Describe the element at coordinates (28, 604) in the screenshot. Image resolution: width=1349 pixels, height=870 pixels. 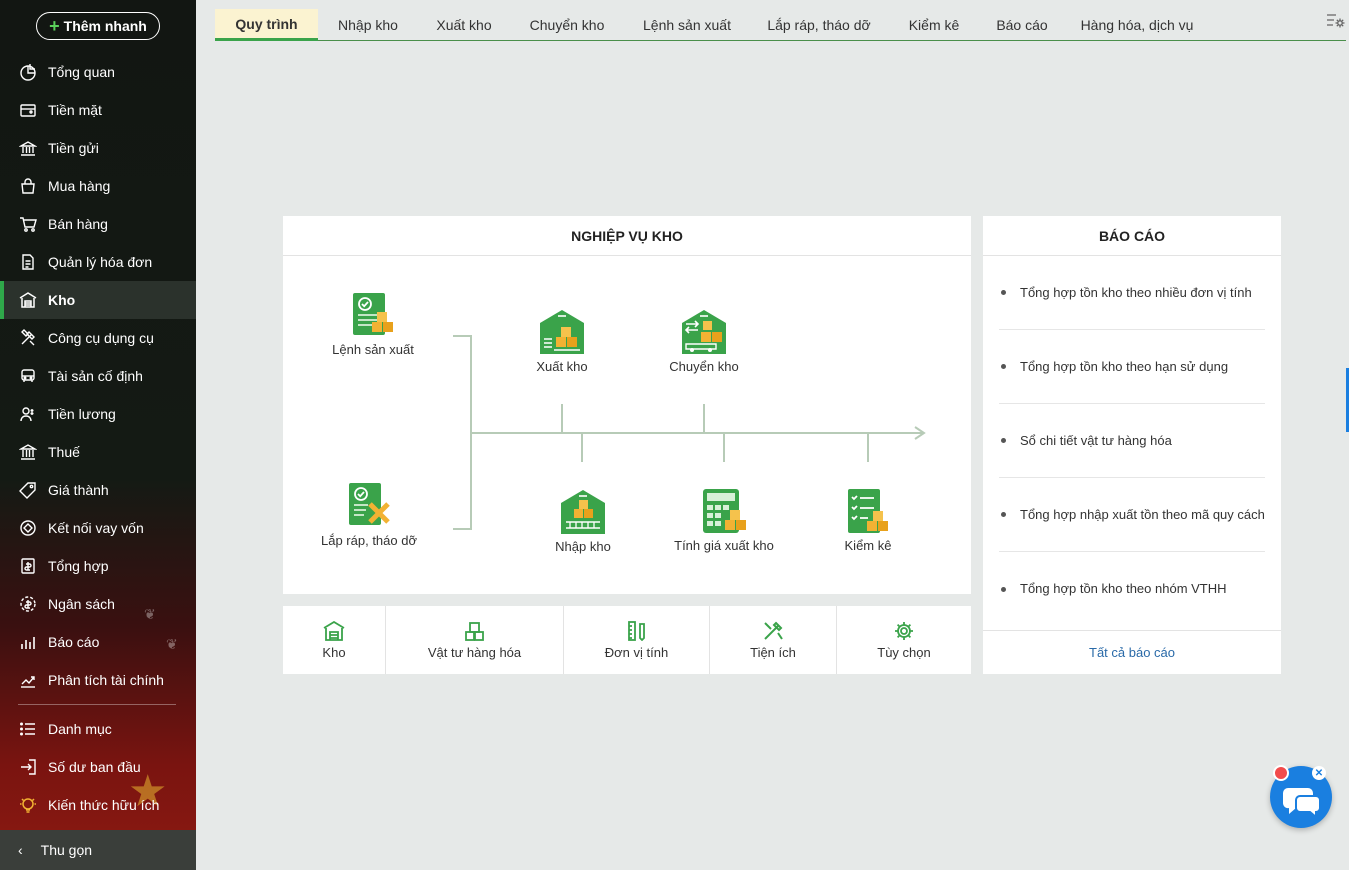
I see `budget-icon` at that location.